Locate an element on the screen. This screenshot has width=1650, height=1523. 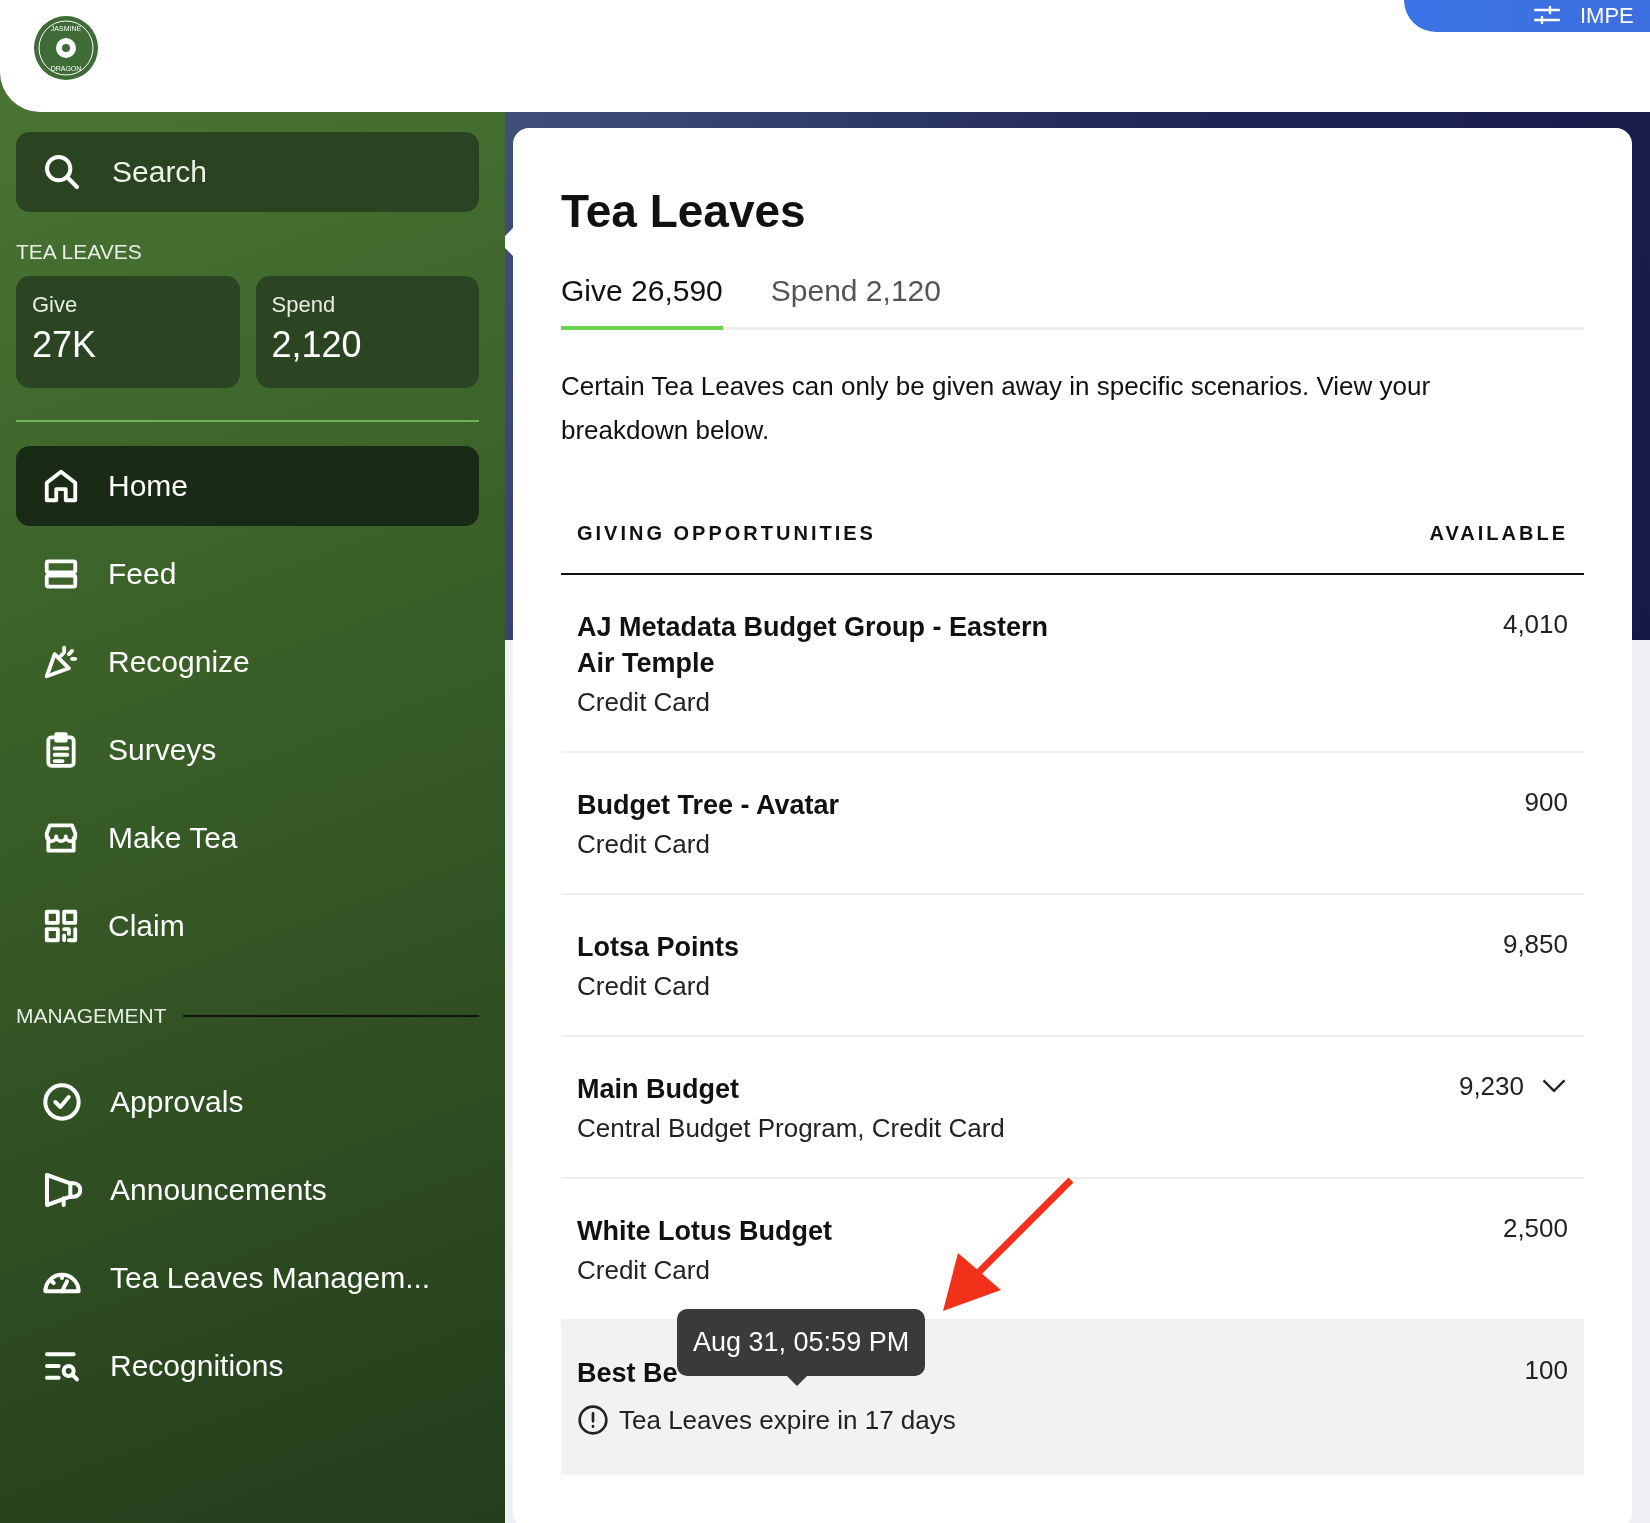
available-amount: 9,230 is located at coordinates (1491, 1086).